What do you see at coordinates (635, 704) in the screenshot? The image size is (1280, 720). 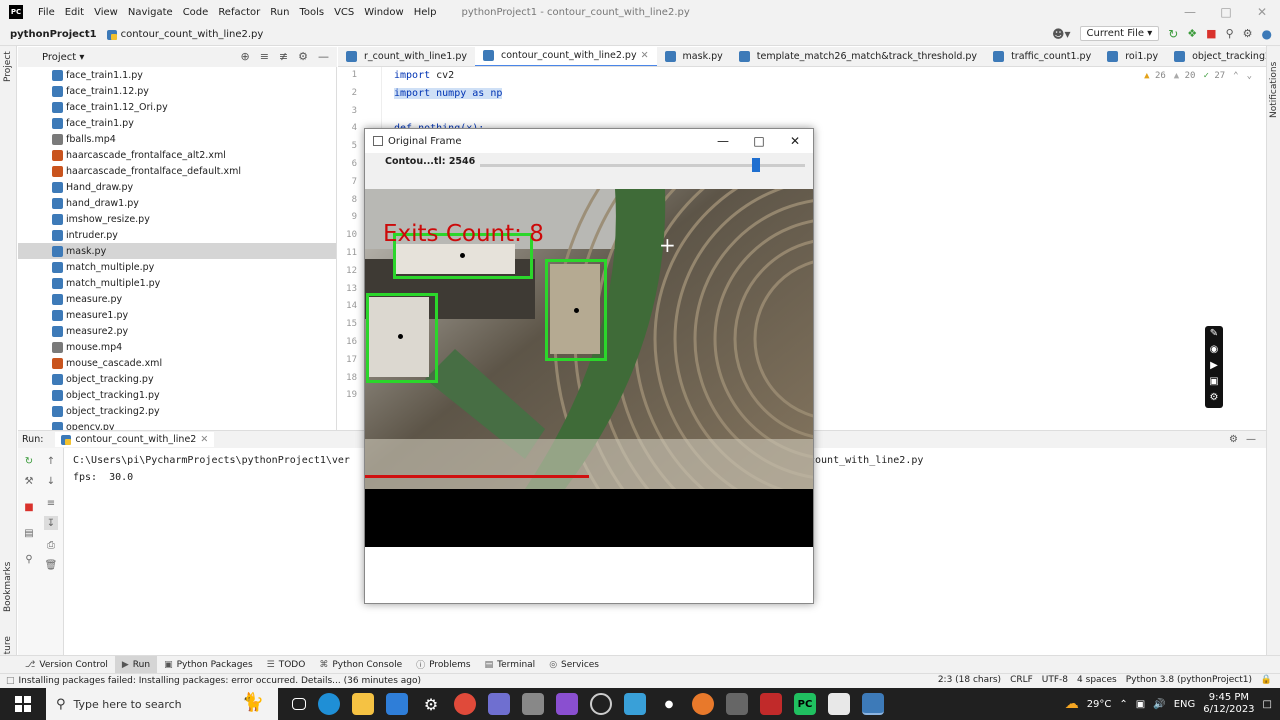 I see `store-icon` at bounding box center [635, 704].